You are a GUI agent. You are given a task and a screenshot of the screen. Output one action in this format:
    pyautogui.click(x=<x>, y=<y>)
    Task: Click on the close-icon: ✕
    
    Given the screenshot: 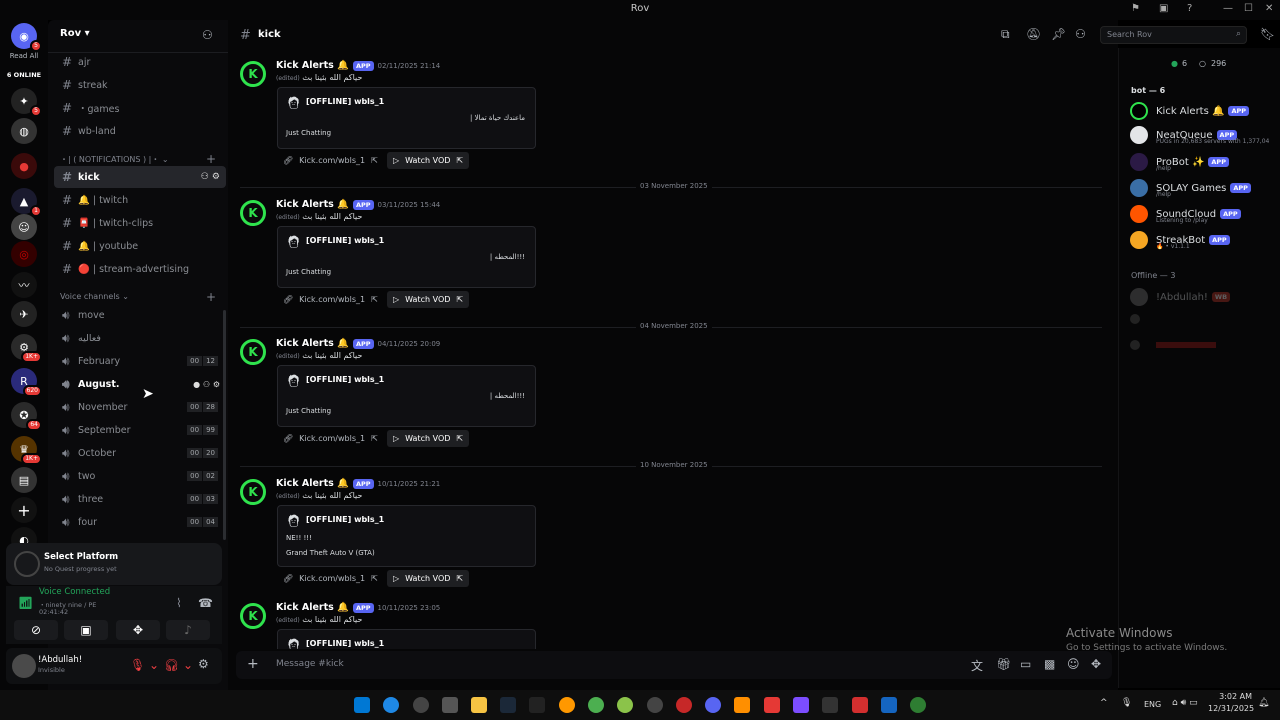 What is the action you would take?
    pyautogui.click(x=1269, y=8)
    